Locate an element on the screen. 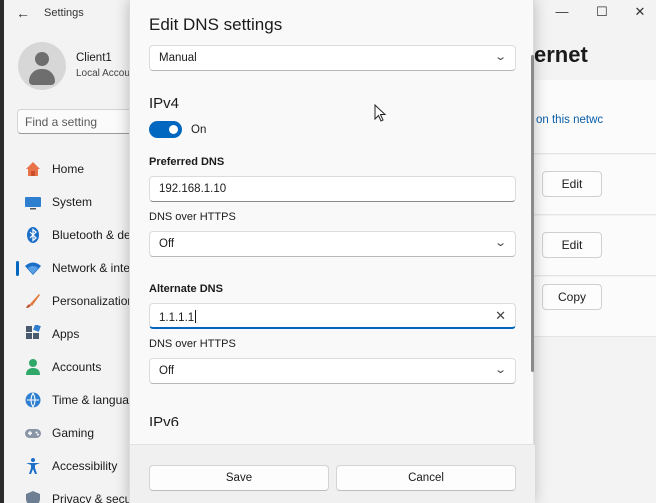 The width and height of the screenshot is (656, 503). sidebar-item-time-language: Time & langua is located at coordinates (72, 400).